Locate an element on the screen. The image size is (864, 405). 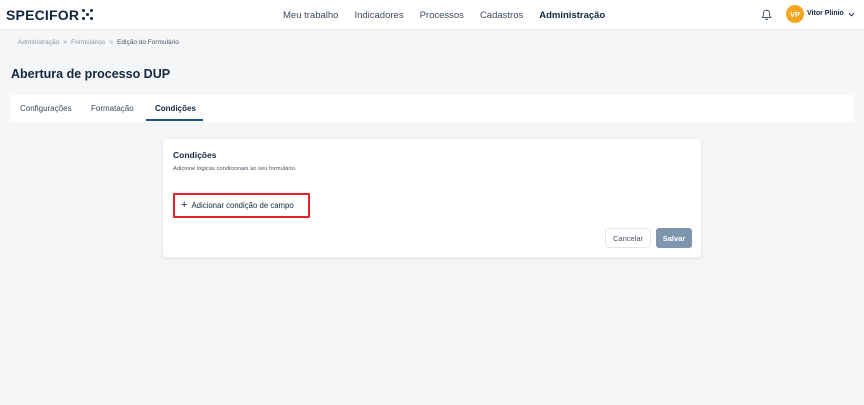
logo: SPECIFOR is located at coordinates (50, 15).